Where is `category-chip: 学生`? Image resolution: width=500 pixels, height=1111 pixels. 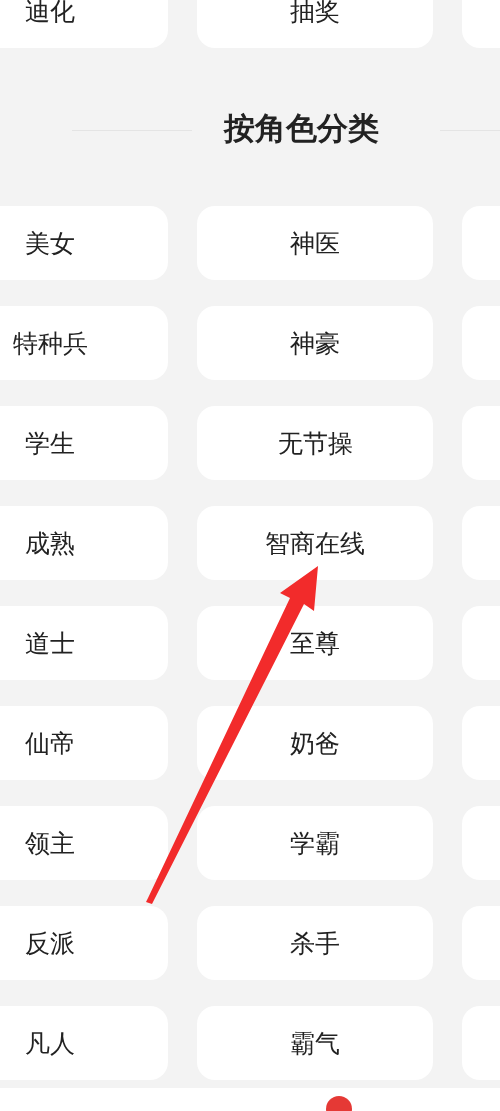
category-chip: 学生 is located at coordinates (84, 443).